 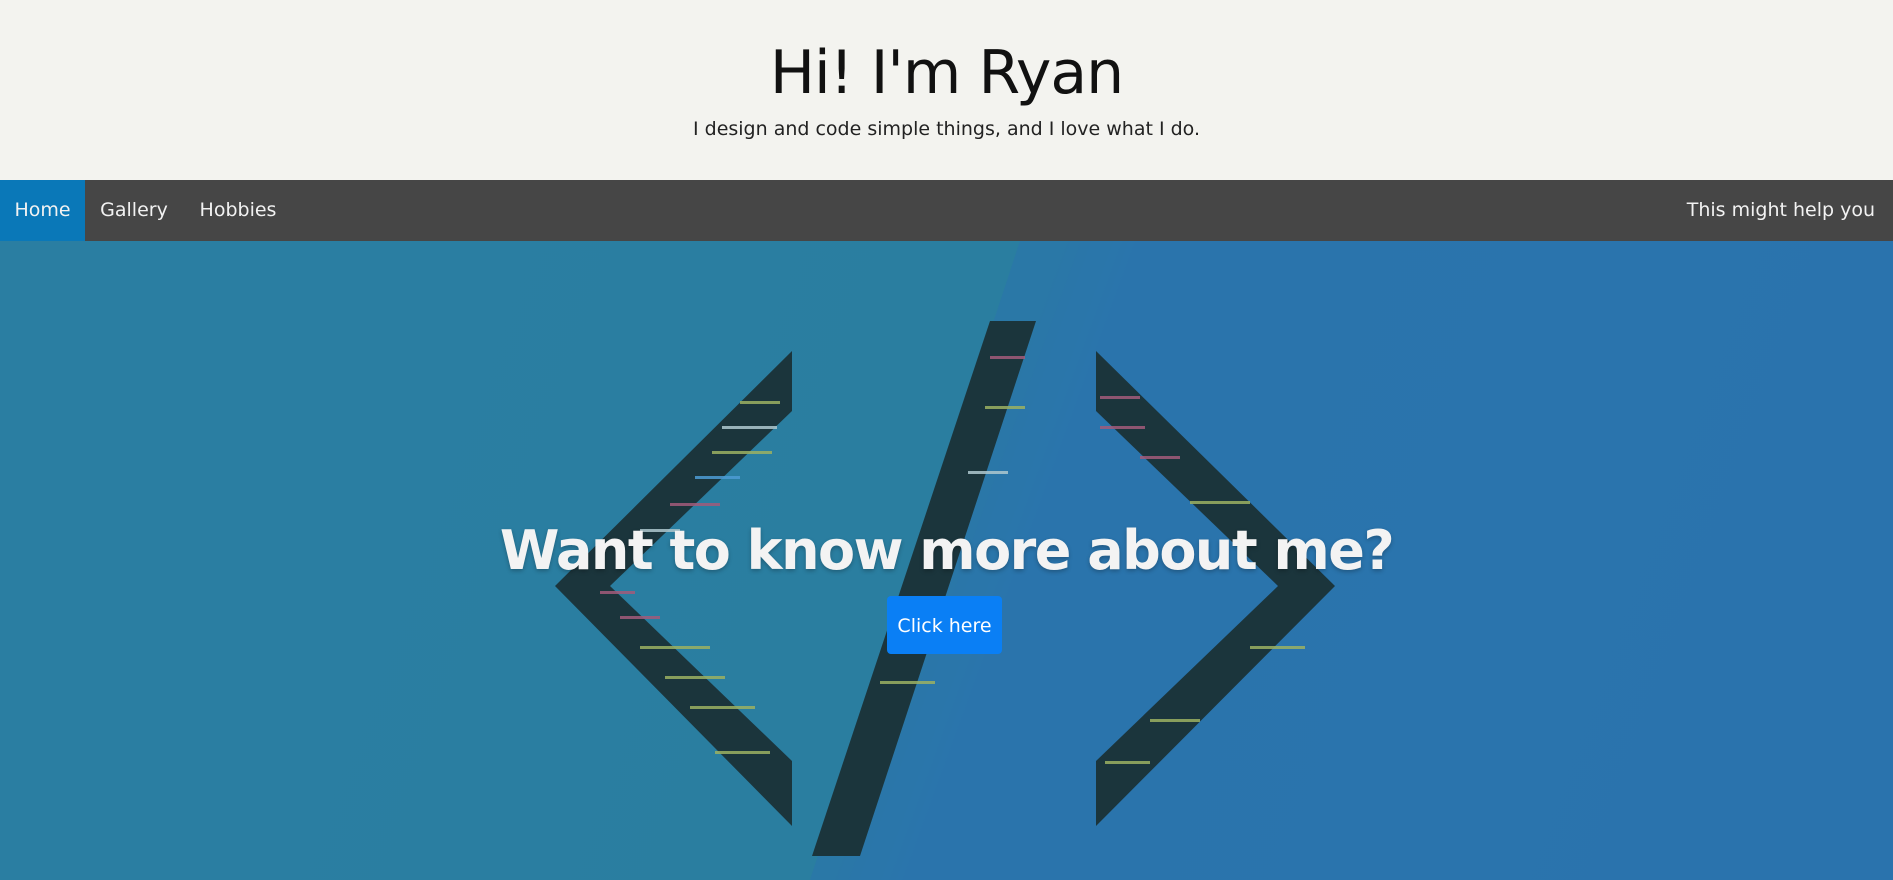 What do you see at coordinates (947, 550) in the screenshot?
I see `hero-heading: Want to know more about me?` at bounding box center [947, 550].